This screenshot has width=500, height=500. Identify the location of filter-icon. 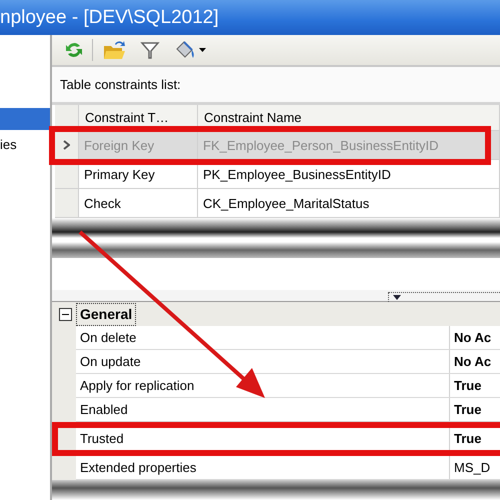
(150, 50).